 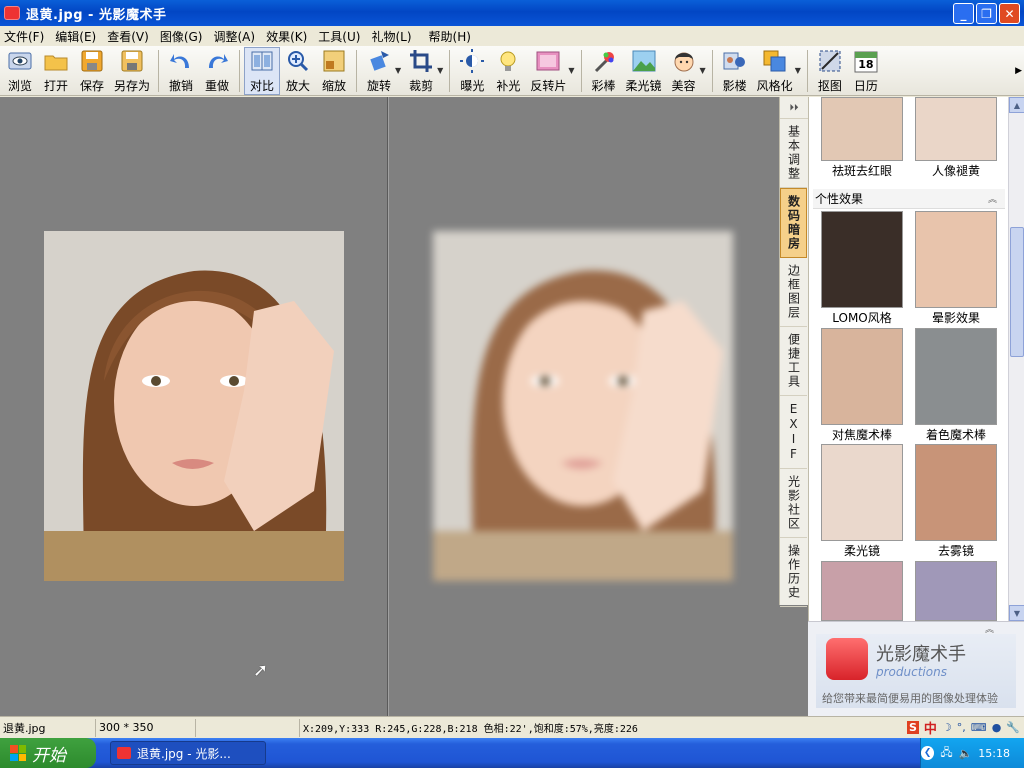 I want to click on stylize-button: 风格化, so click(x=775, y=71).